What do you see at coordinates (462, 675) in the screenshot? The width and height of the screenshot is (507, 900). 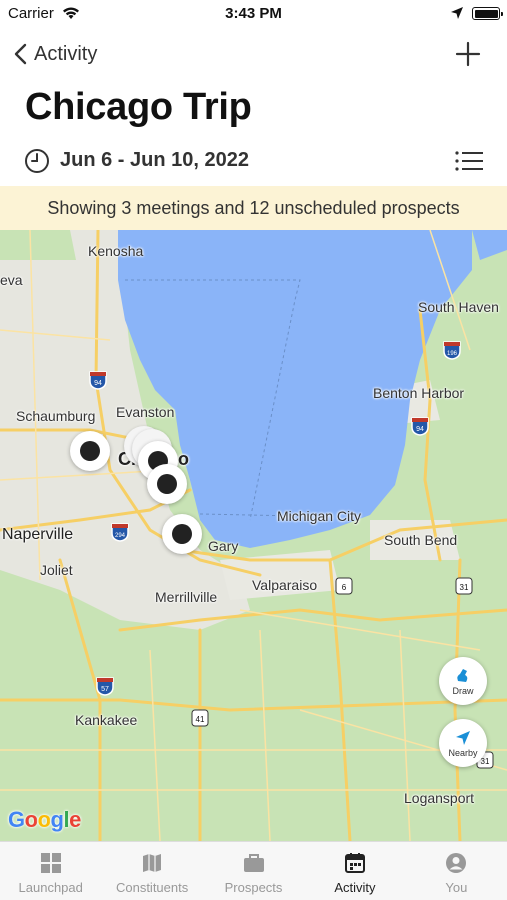 I see `draw-icon` at bounding box center [462, 675].